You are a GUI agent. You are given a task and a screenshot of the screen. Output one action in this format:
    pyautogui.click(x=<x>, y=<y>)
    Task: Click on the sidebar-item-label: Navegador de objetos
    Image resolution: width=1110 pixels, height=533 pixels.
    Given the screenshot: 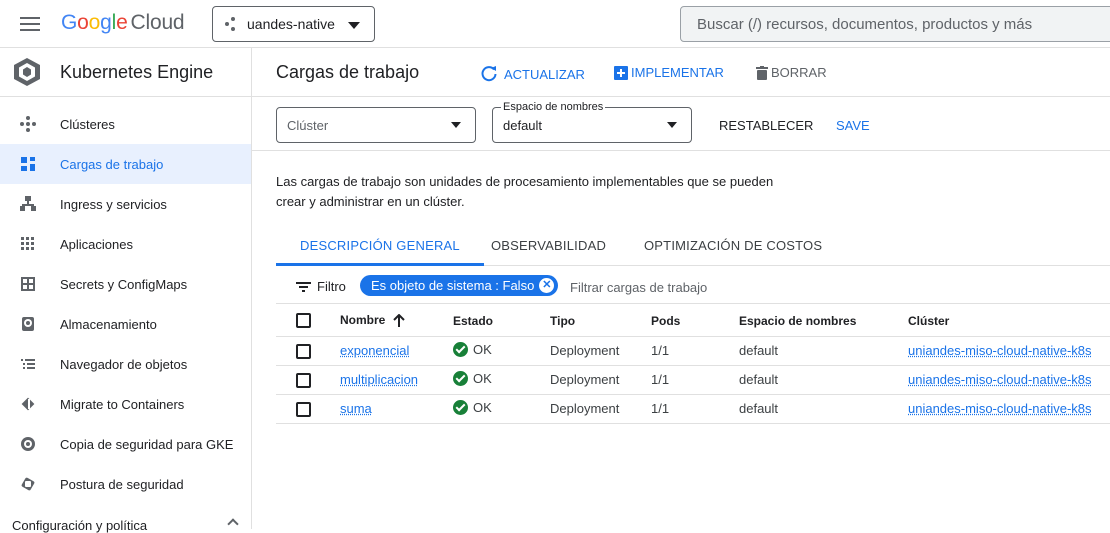 What is the action you would take?
    pyautogui.click(x=124, y=364)
    